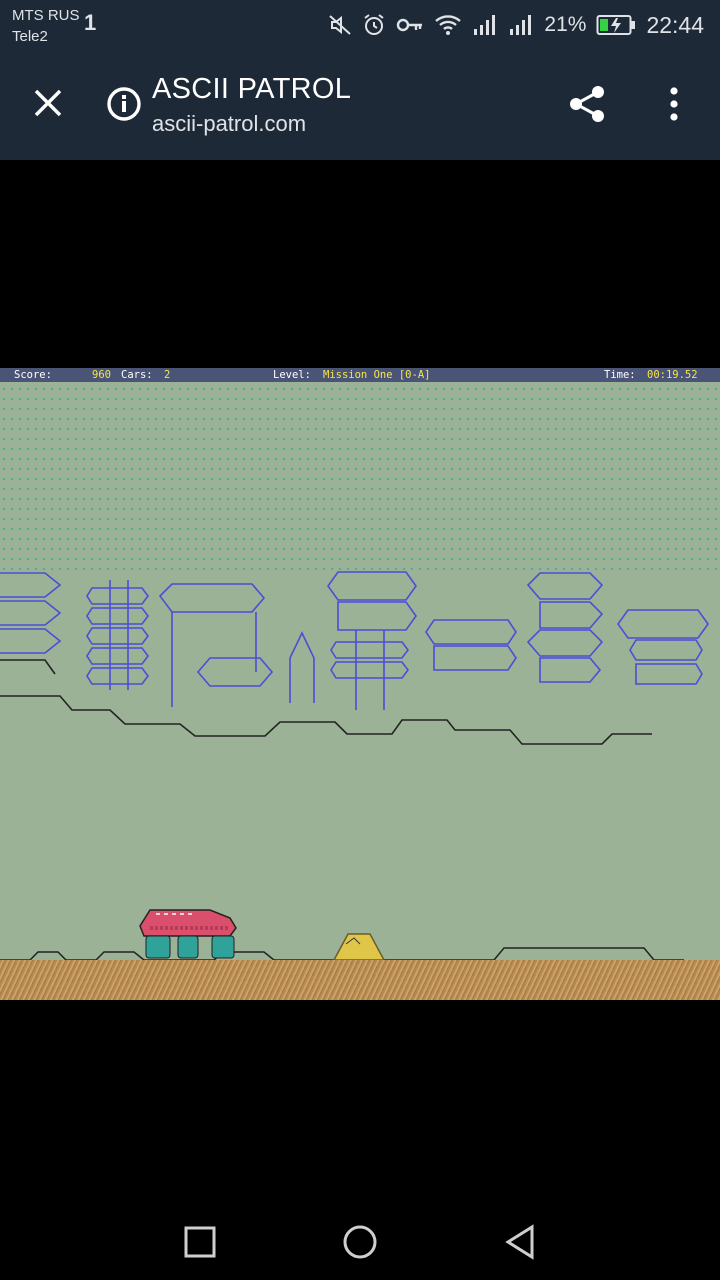  What do you see at coordinates (675, 24) in the screenshot?
I see `clock: 22:44` at bounding box center [675, 24].